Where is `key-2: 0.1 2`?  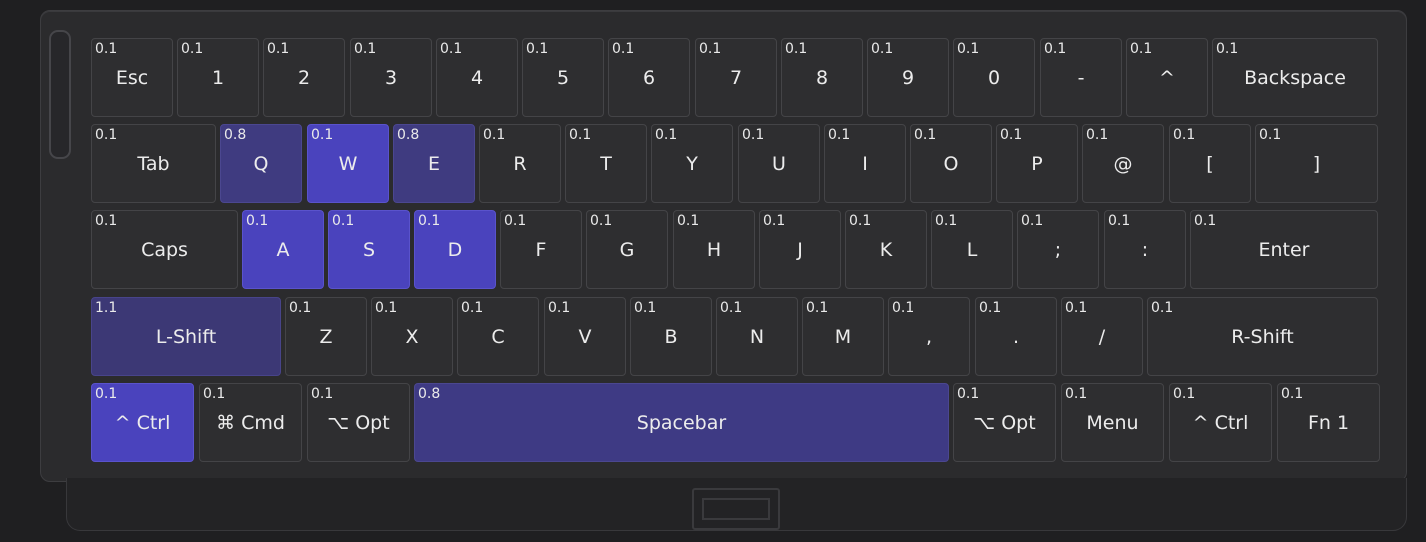 key-2: 0.1 2 is located at coordinates (304, 77).